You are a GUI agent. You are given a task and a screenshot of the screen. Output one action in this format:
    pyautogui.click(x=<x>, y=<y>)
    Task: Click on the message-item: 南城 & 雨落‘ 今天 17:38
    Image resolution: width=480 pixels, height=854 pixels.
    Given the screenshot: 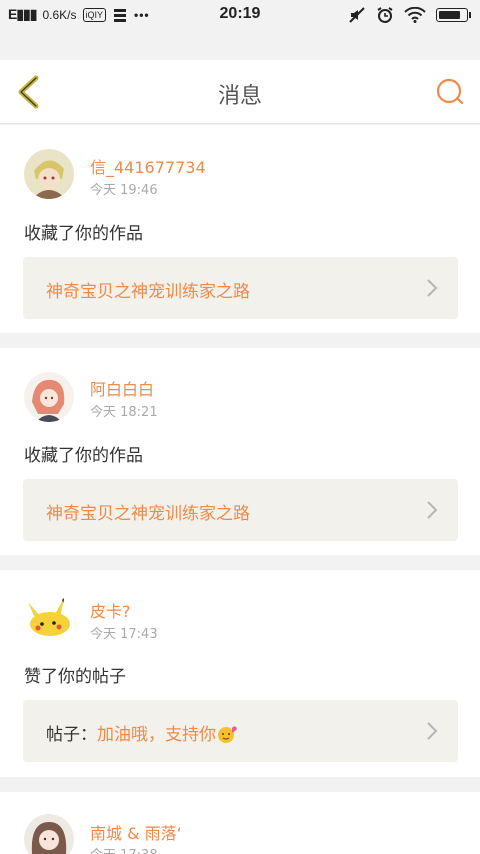 What is the action you would take?
    pyautogui.click(x=240, y=823)
    